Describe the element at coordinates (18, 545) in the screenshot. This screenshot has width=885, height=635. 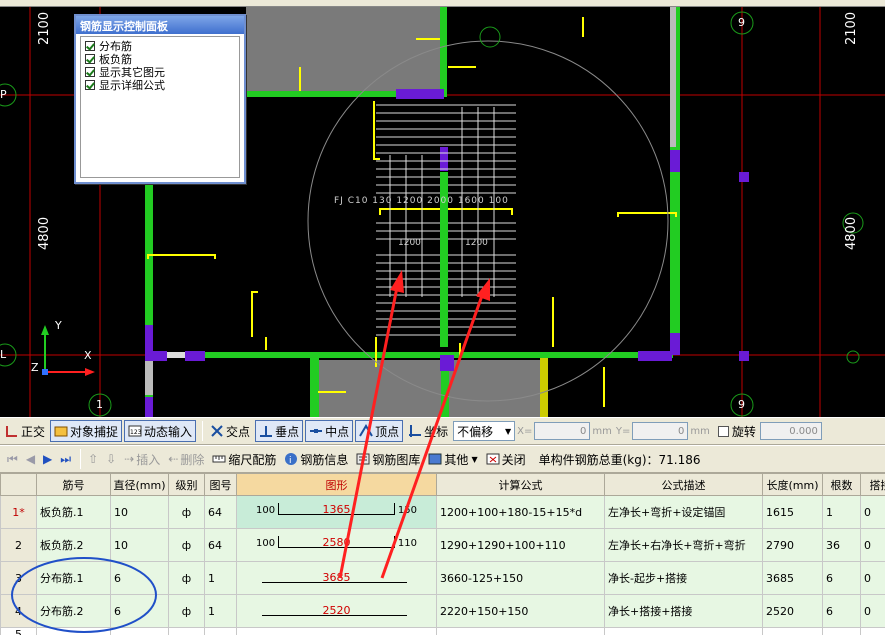
I see `row-number: 2` at that location.